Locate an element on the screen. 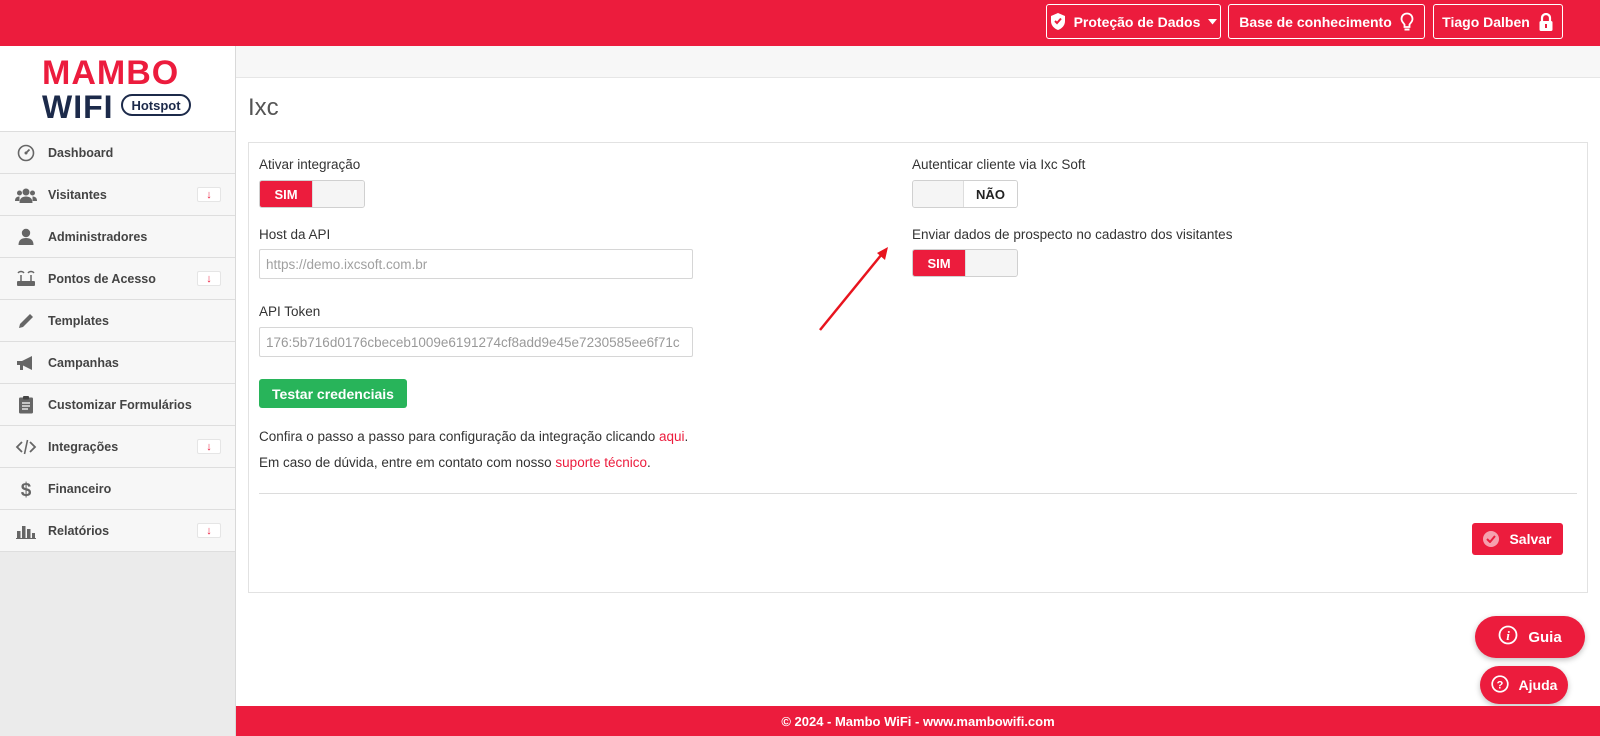 Image resolution: width=1600 pixels, height=736 pixels. logo-line2: WIFI is located at coordinates (78, 107).